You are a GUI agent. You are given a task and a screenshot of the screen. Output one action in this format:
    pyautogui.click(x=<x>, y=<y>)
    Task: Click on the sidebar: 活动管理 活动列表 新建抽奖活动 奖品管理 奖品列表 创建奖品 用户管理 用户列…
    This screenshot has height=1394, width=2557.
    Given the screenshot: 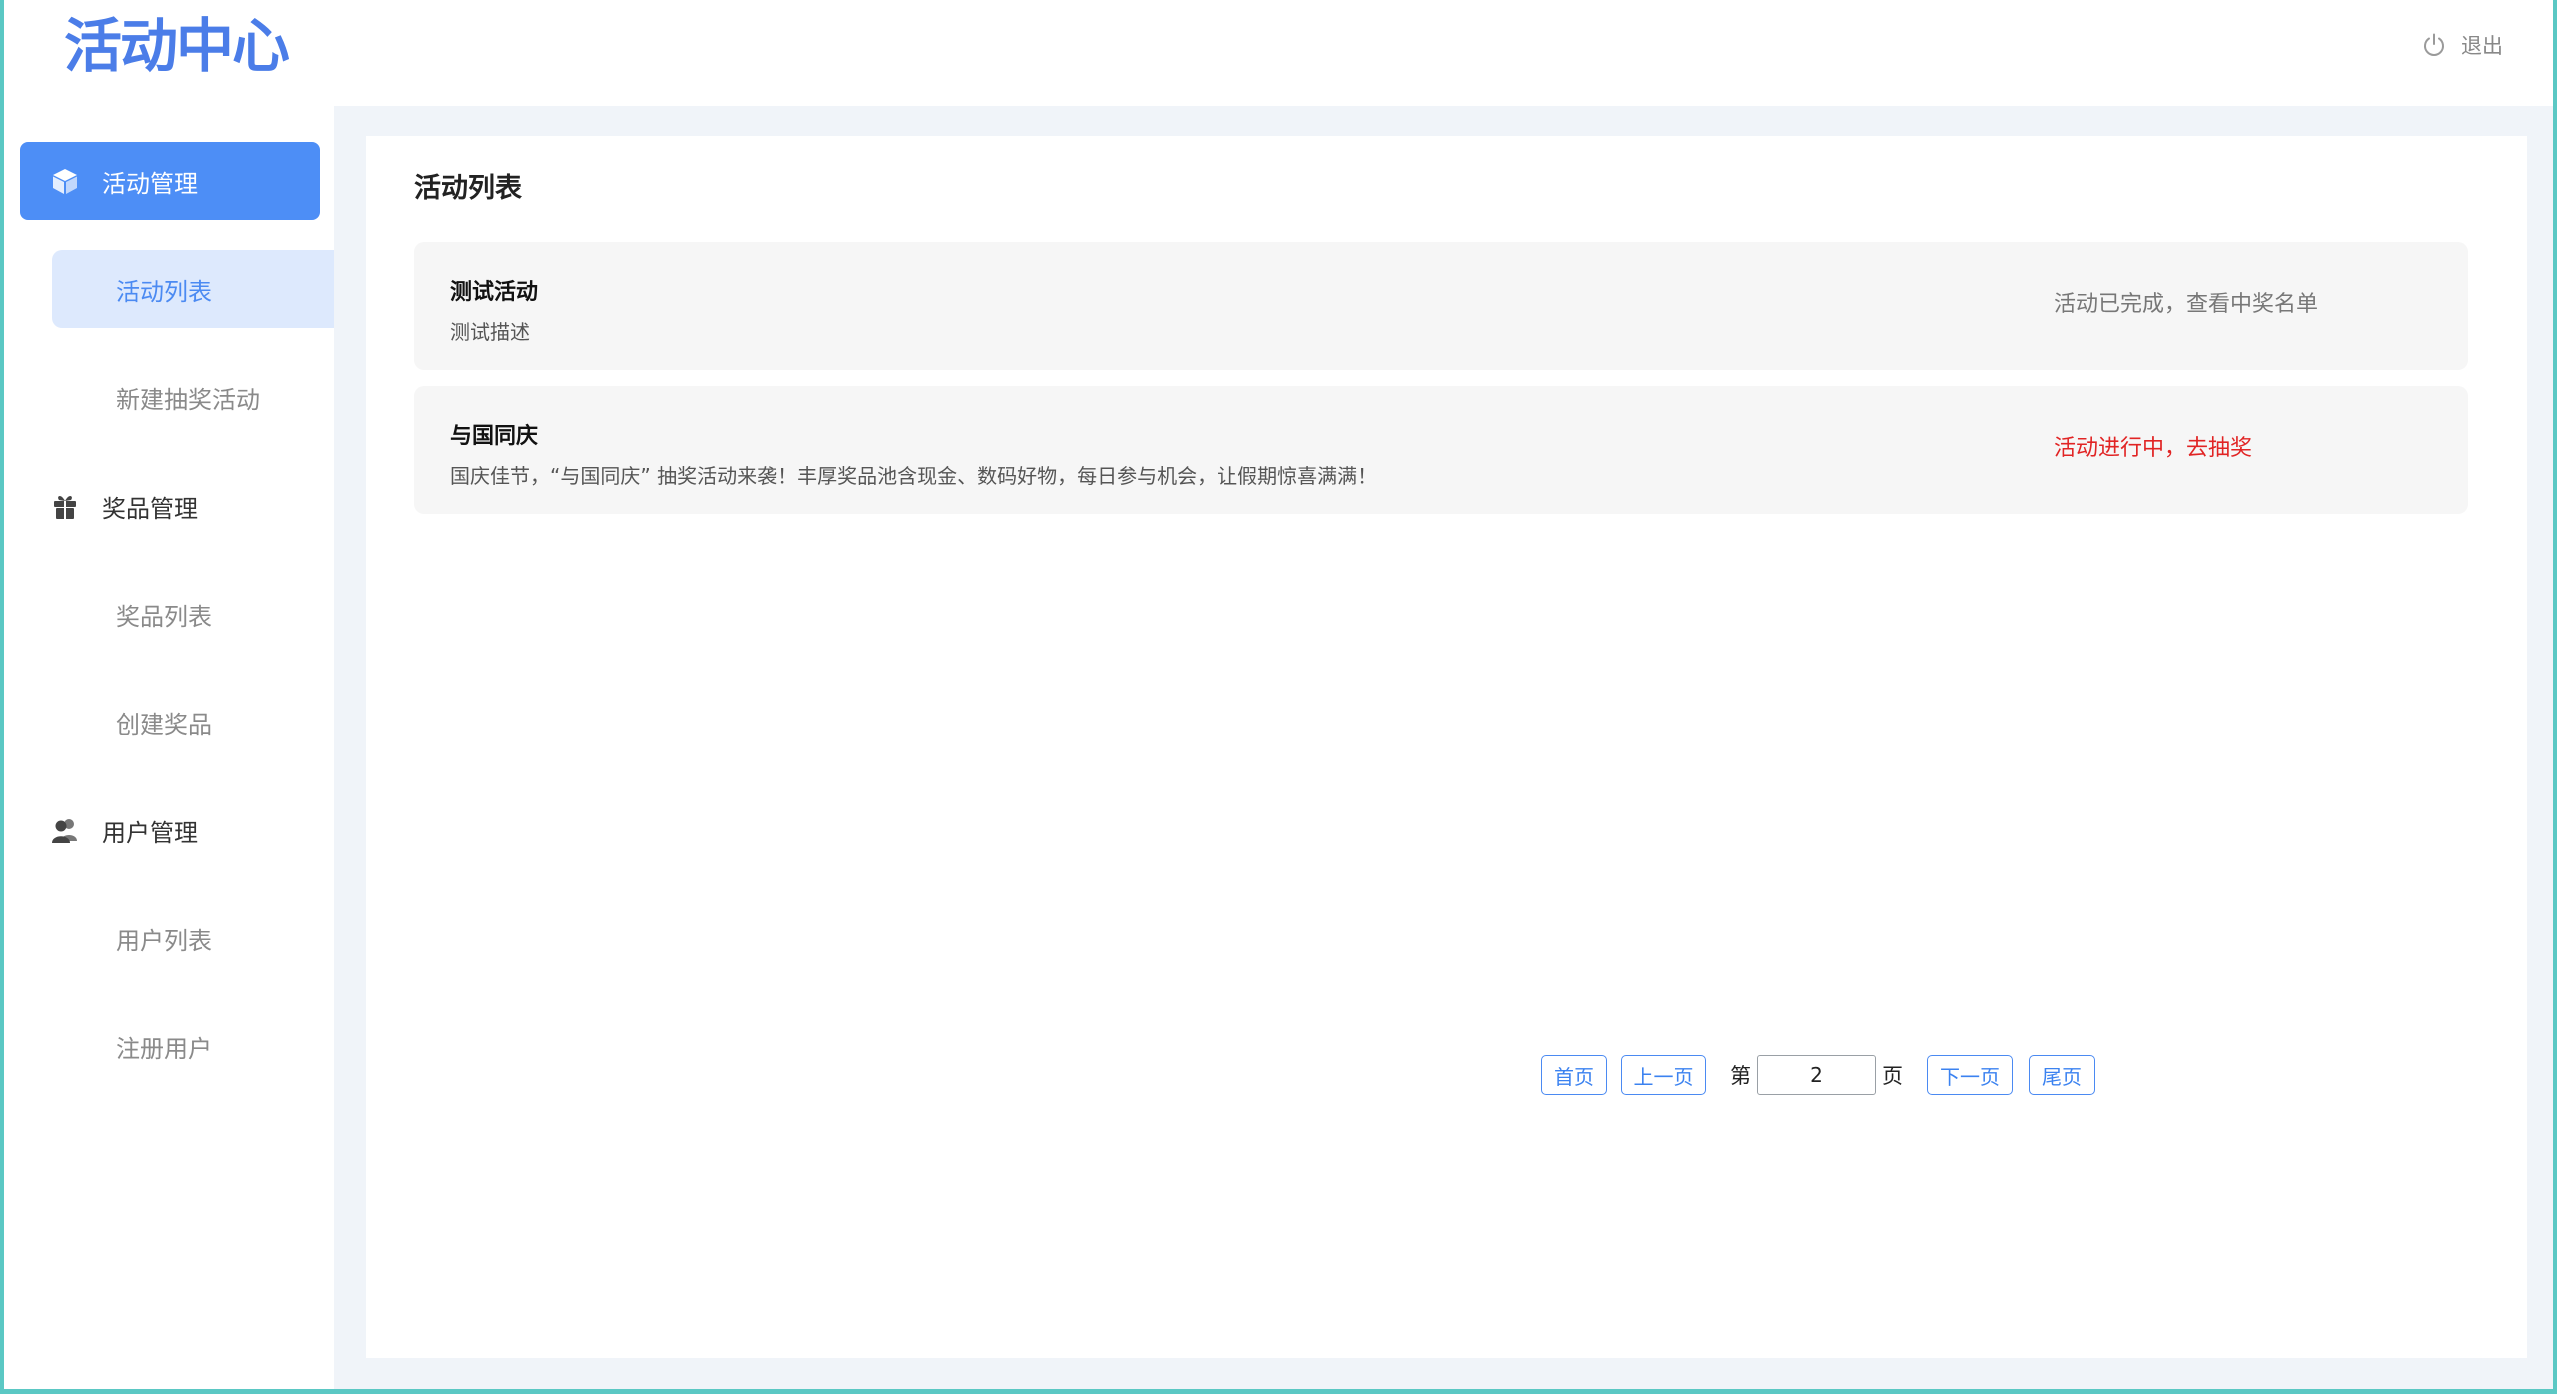 What is the action you would take?
    pyautogui.click(x=172, y=747)
    